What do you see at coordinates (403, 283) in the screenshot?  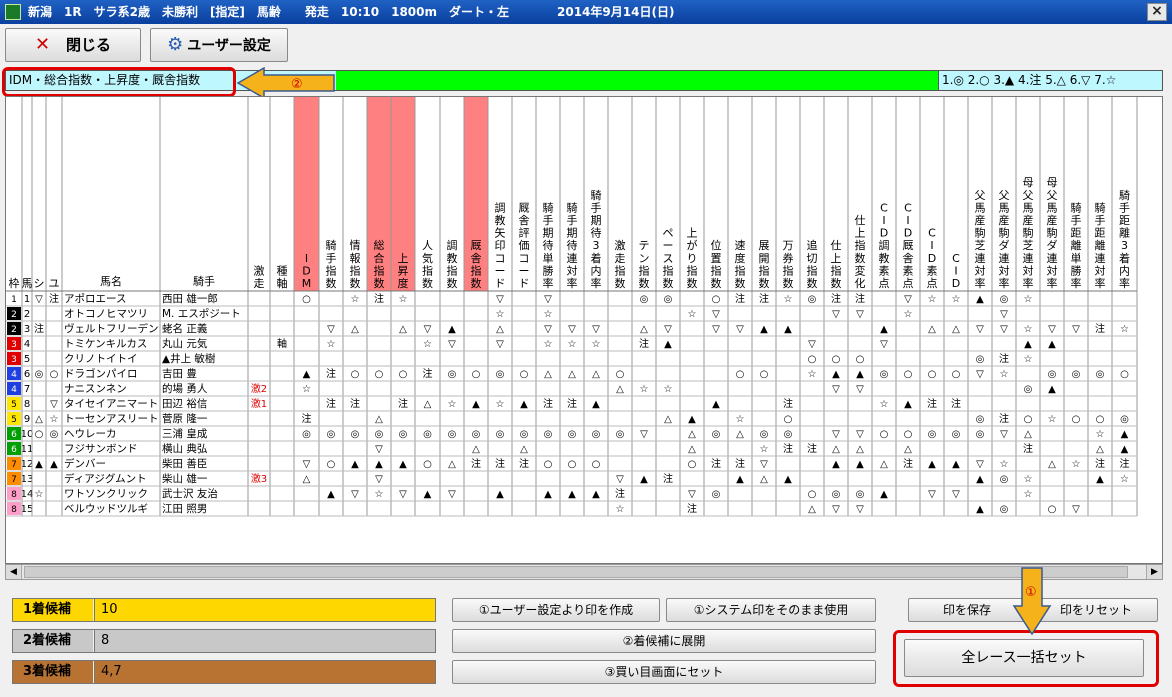 I see `column-header-char: 度` at bounding box center [403, 283].